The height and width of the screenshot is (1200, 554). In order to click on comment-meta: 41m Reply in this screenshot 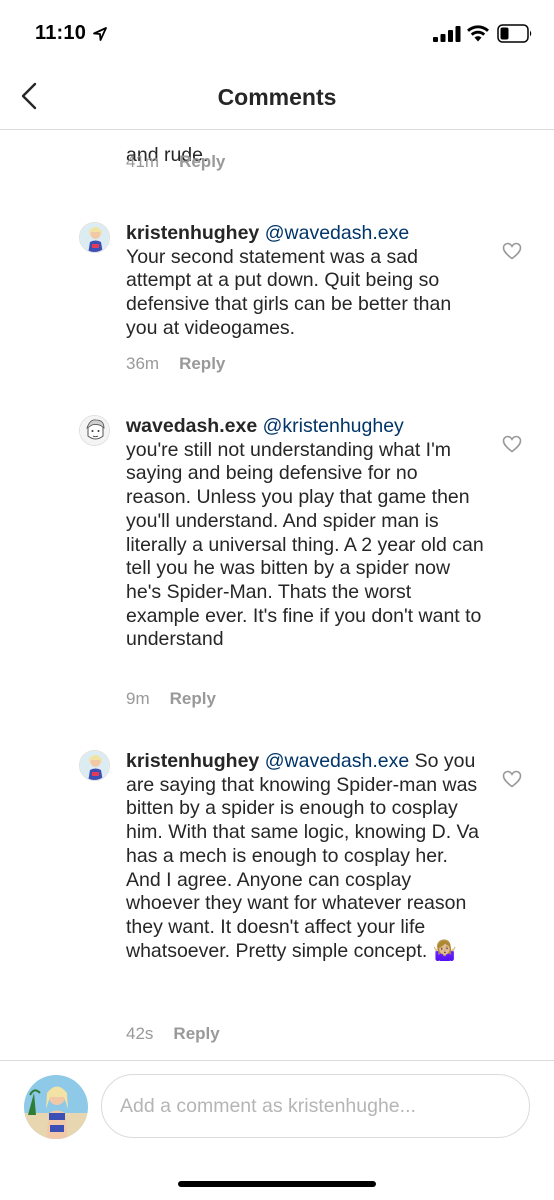, I will do `click(175, 162)`.